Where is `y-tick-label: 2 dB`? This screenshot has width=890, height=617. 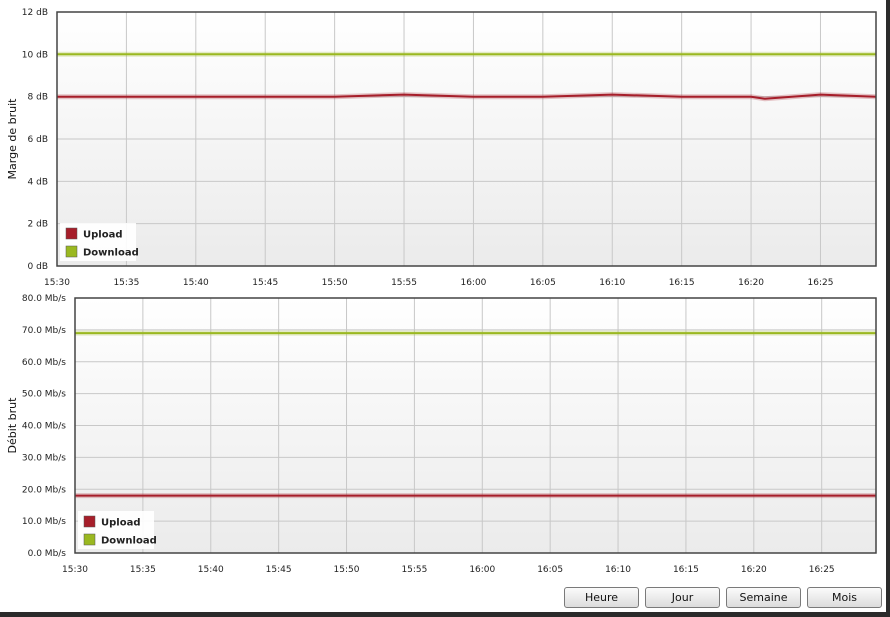 y-tick-label: 2 dB is located at coordinates (38, 225).